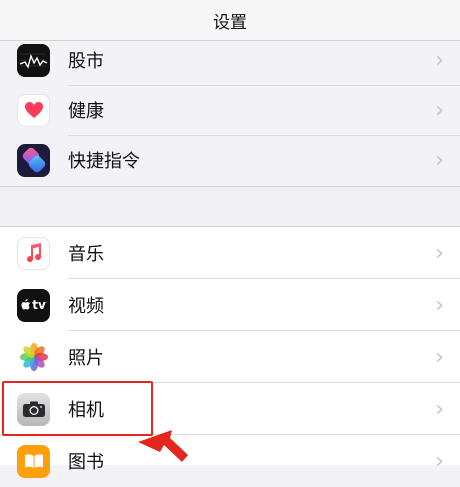  I want to click on settings-row-label: 快捷指令, so click(104, 161).